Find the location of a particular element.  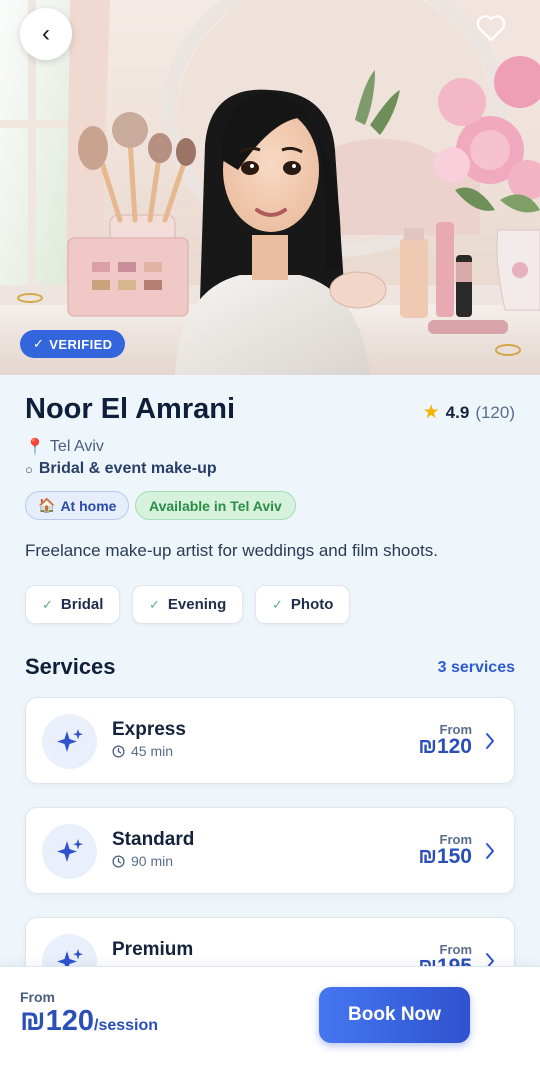

rating: ★ 4.9 (120) is located at coordinates (469, 412).